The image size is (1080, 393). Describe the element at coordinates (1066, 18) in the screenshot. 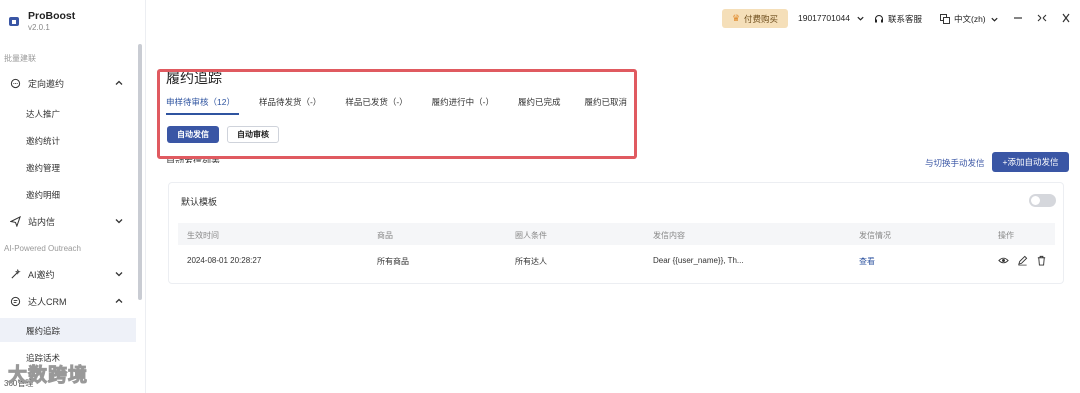

I see `close-icon` at that location.